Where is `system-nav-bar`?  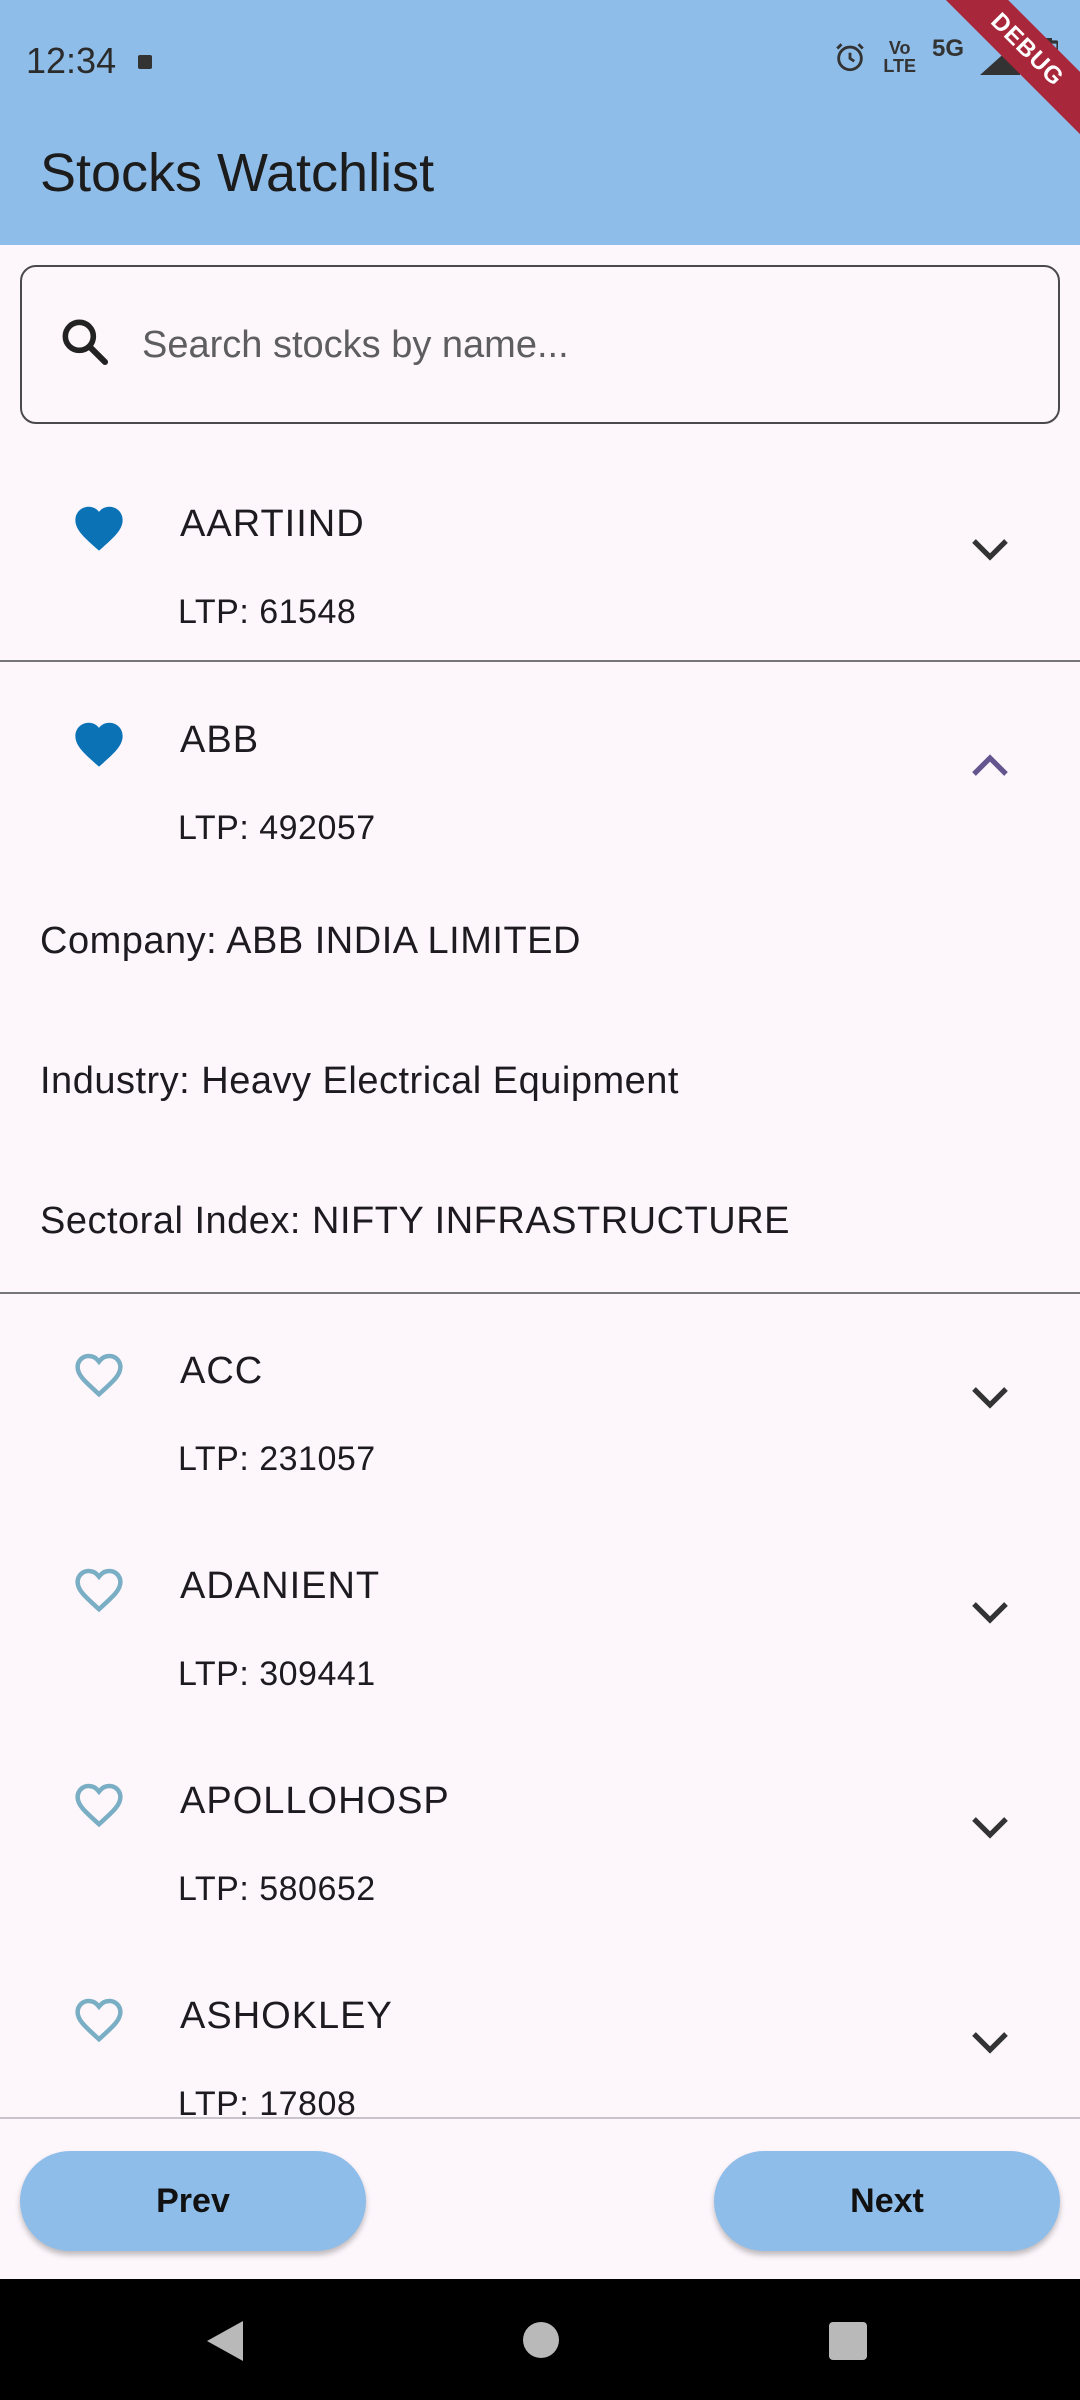
system-nav-bar is located at coordinates (540, 2339).